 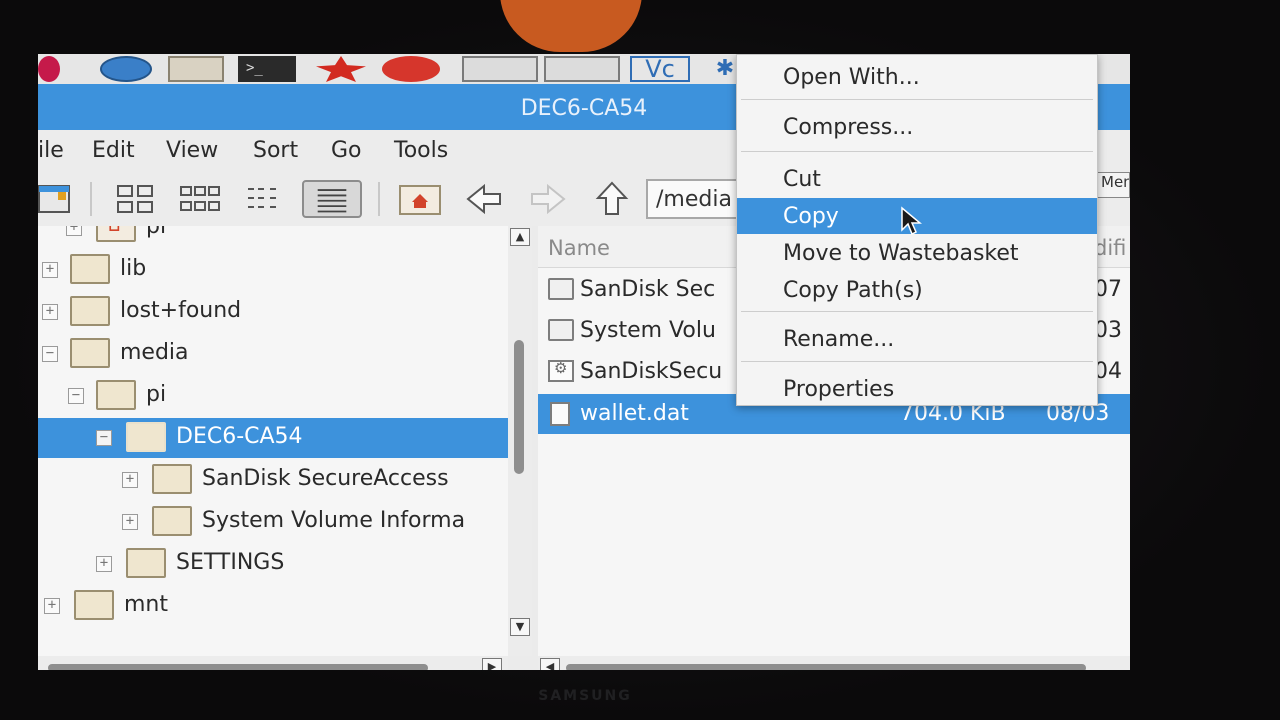 I want to click on menu-view: View, so click(x=192, y=150).